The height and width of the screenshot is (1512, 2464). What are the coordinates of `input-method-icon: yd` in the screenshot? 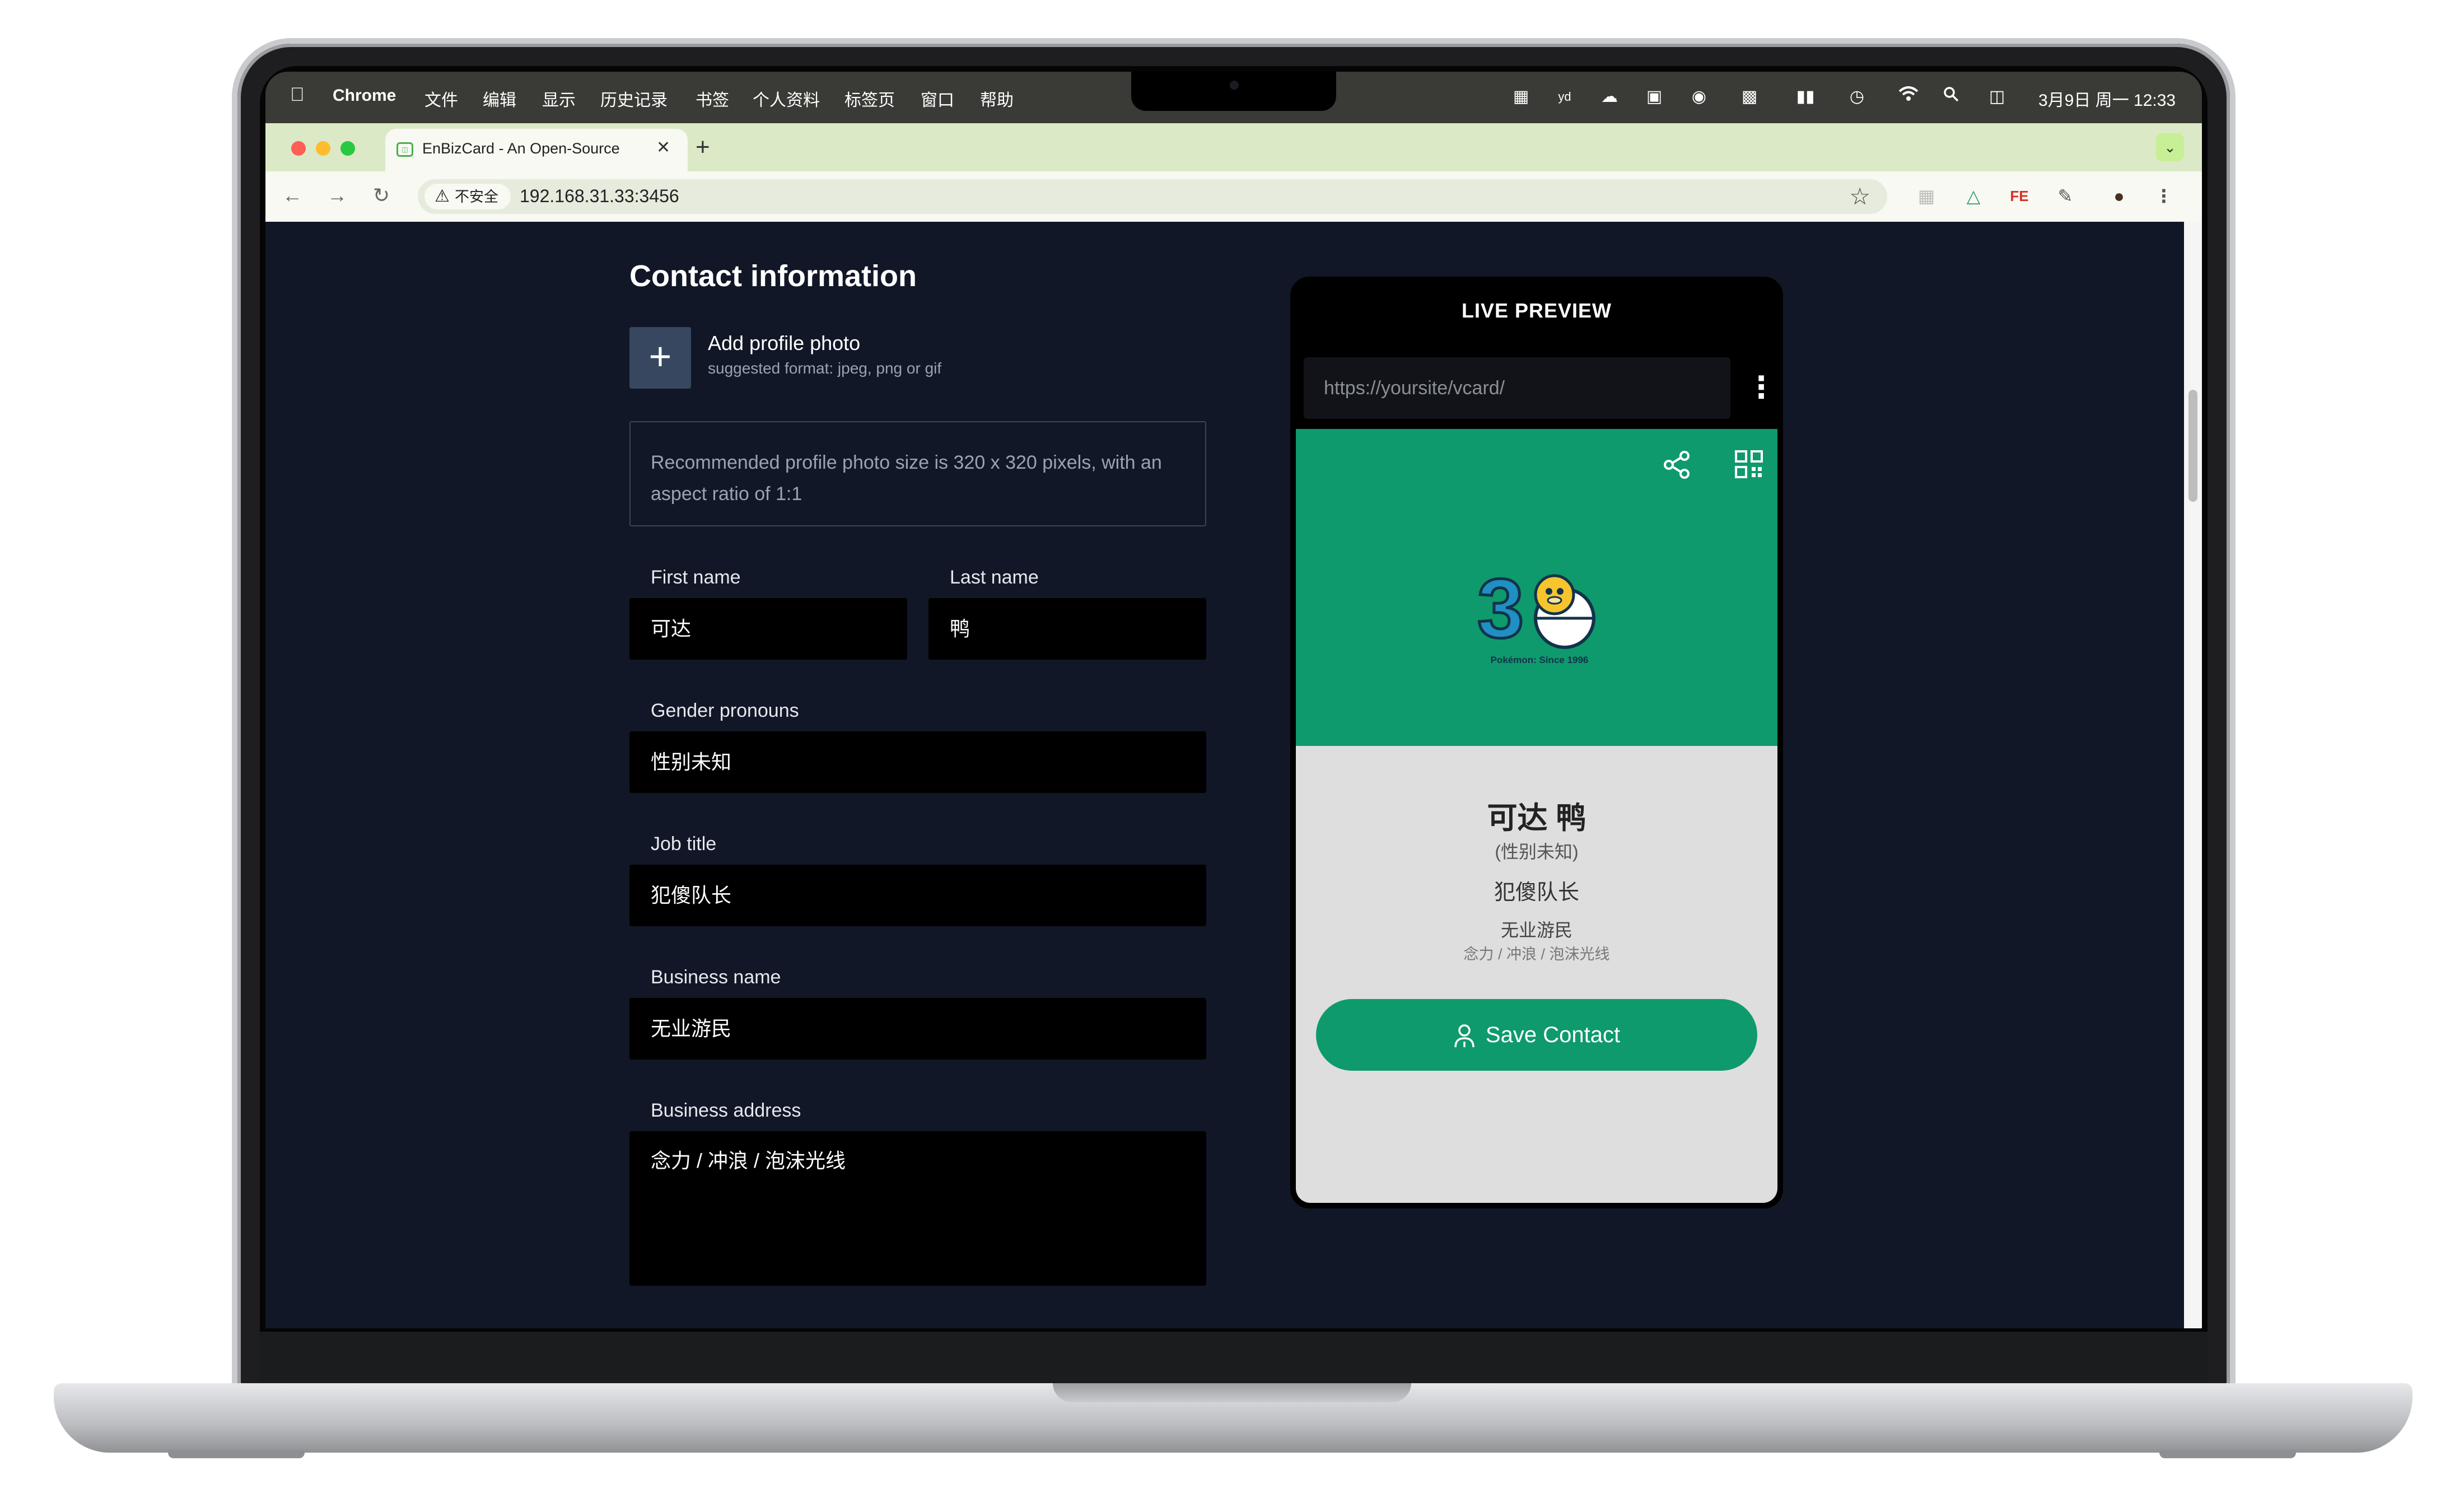 It's located at (1565, 97).